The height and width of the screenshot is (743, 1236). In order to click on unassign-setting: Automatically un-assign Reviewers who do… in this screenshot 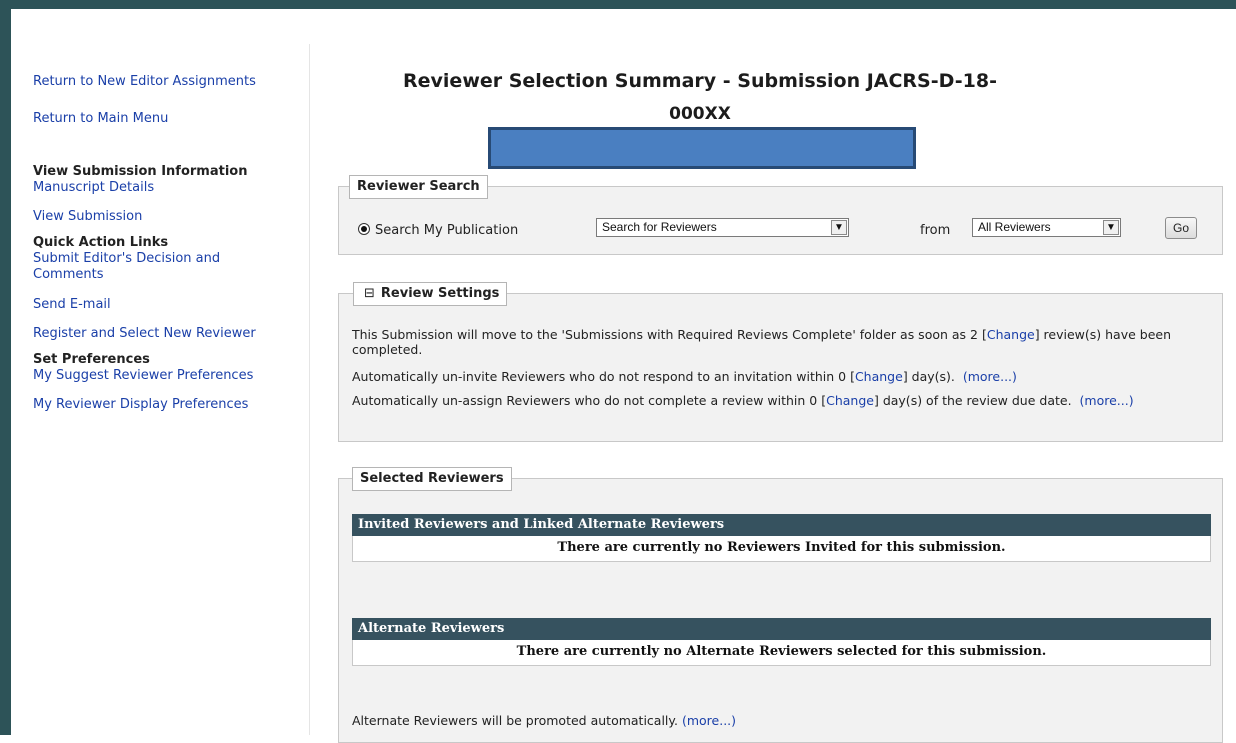, I will do `click(782, 400)`.